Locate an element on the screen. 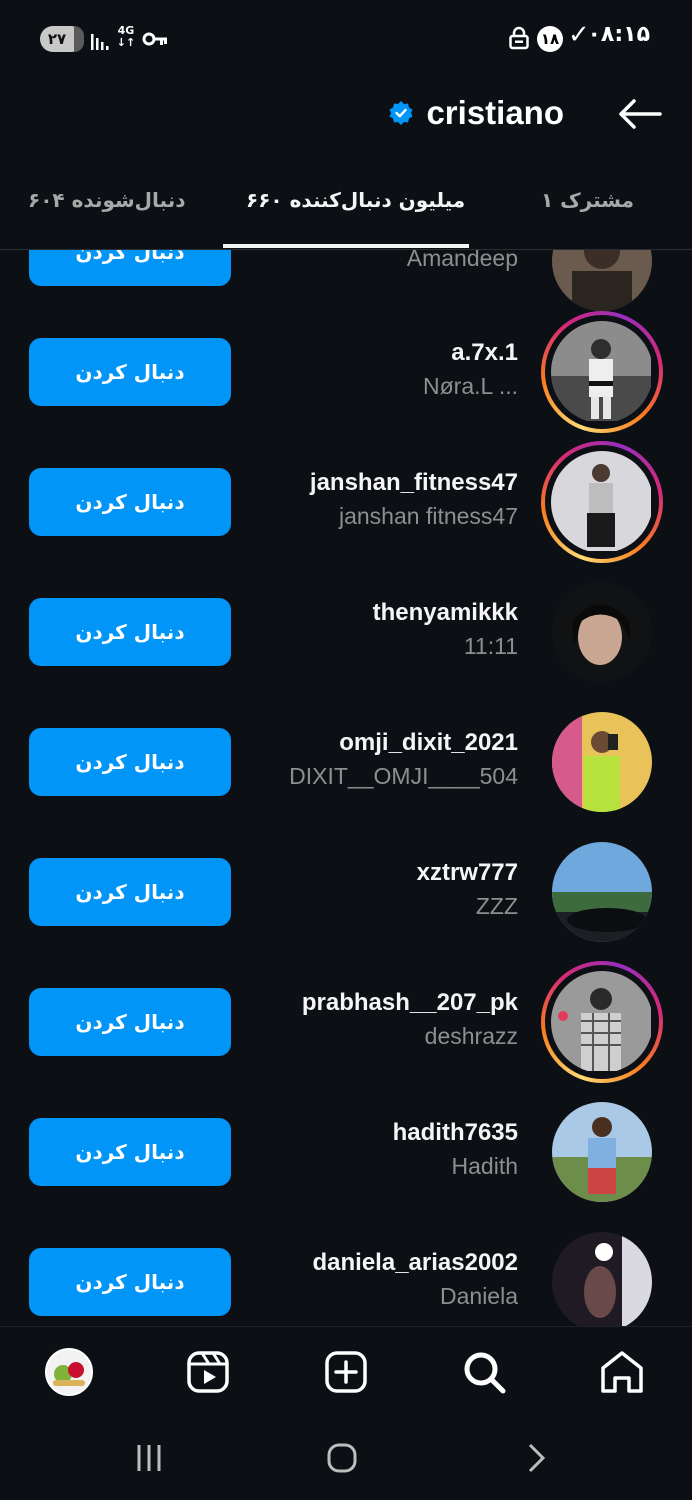 The image size is (692, 1500). user-fullname: 11:11 is located at coordinates (490, 646).